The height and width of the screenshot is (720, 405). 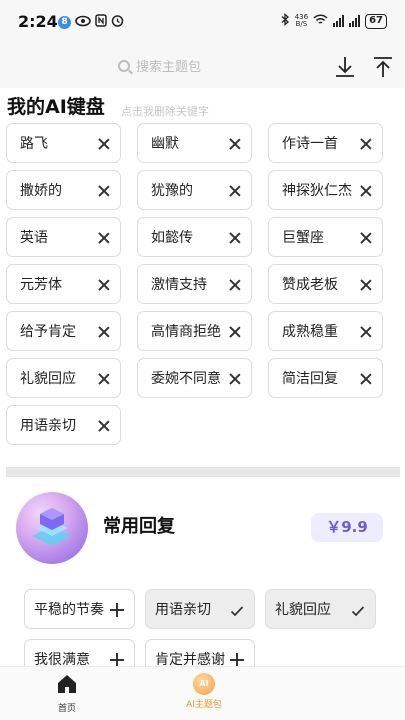 What do you see at coordinates (63, 190) in the screenshot?
I see `keyword-chip: 撒娇的` at bounding box center [63, 190].